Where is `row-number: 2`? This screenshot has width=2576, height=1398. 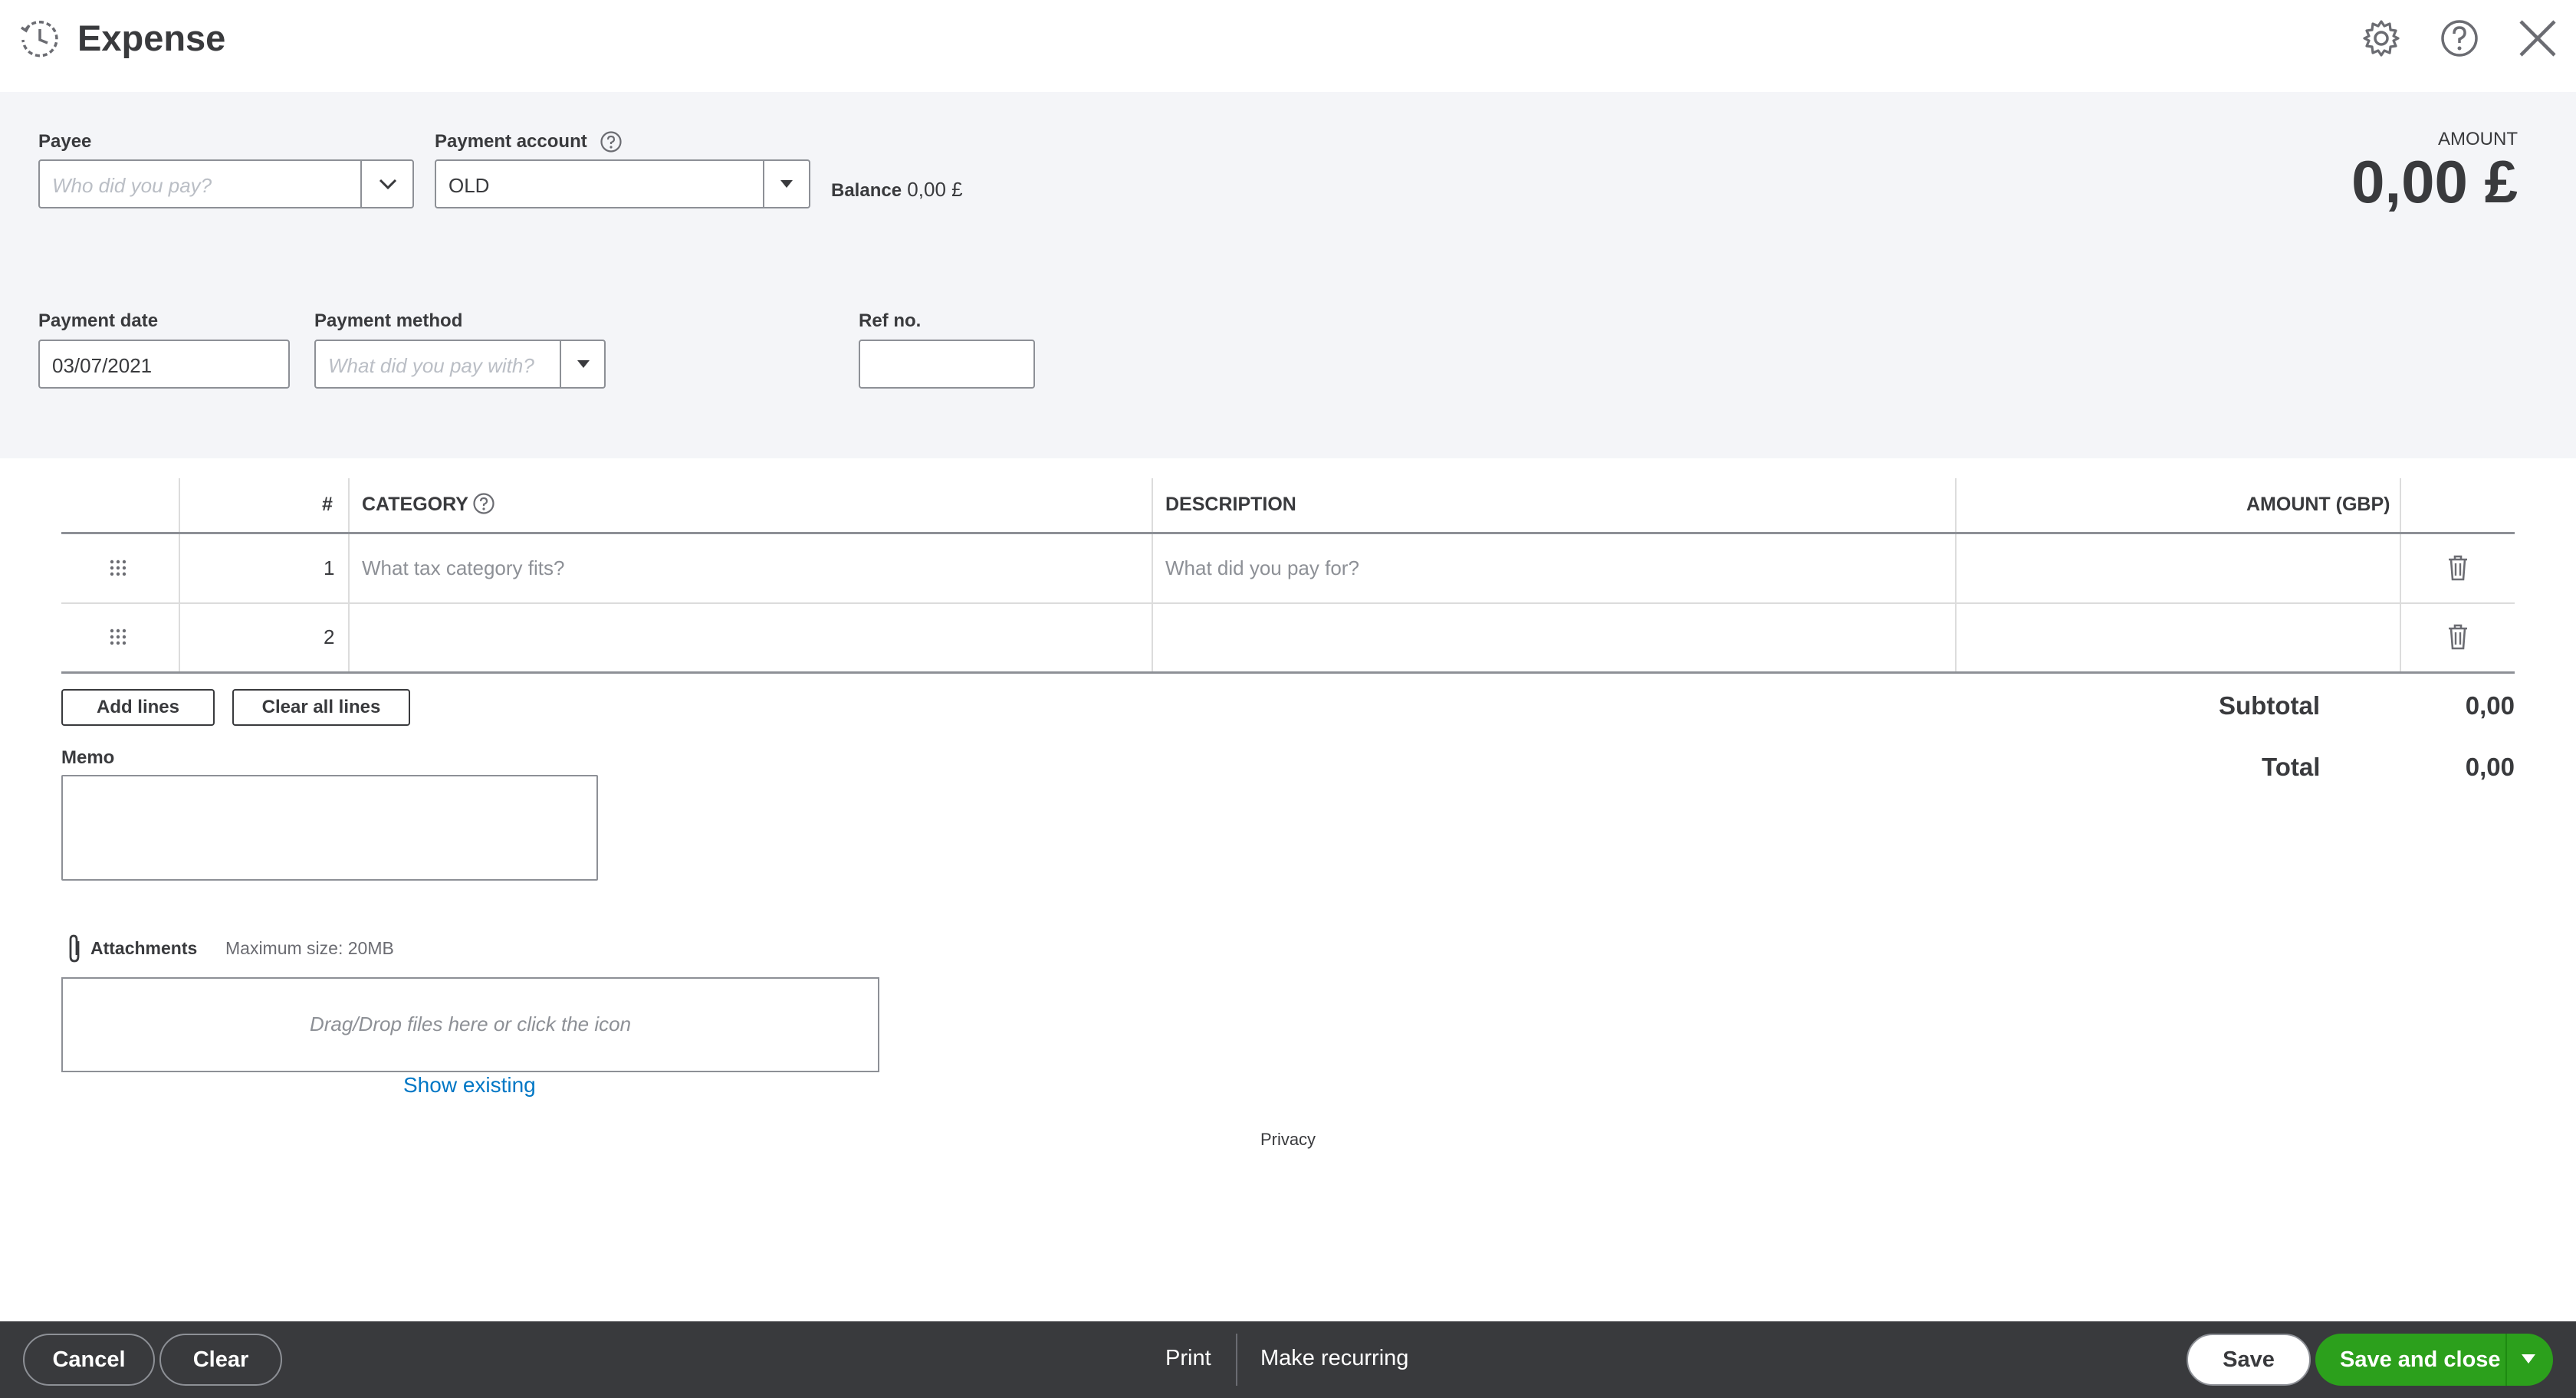
row-number: 2 is located at coordinates (330, 636).